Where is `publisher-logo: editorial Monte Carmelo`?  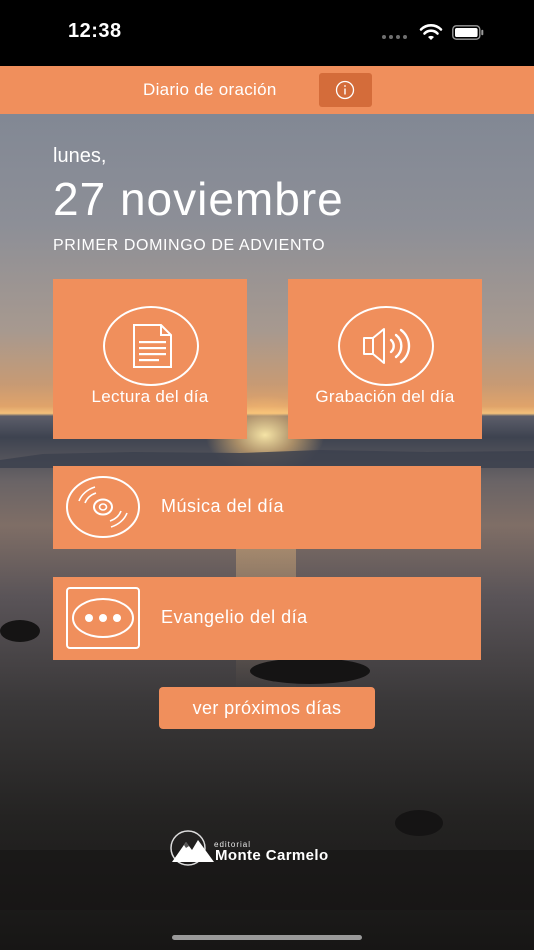
publisher-logo: editorial Monte Carmelo is located at coordinates (270, 848).